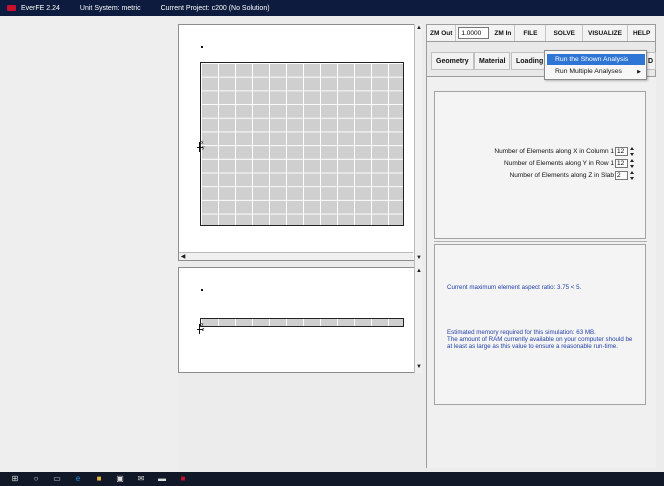 The height and width of the screenshot is (486, 664). I want to click on taskbar: ⊞ ○ ▭ e ■ ▣ ✉ ▬ ■, so click(332, 479).